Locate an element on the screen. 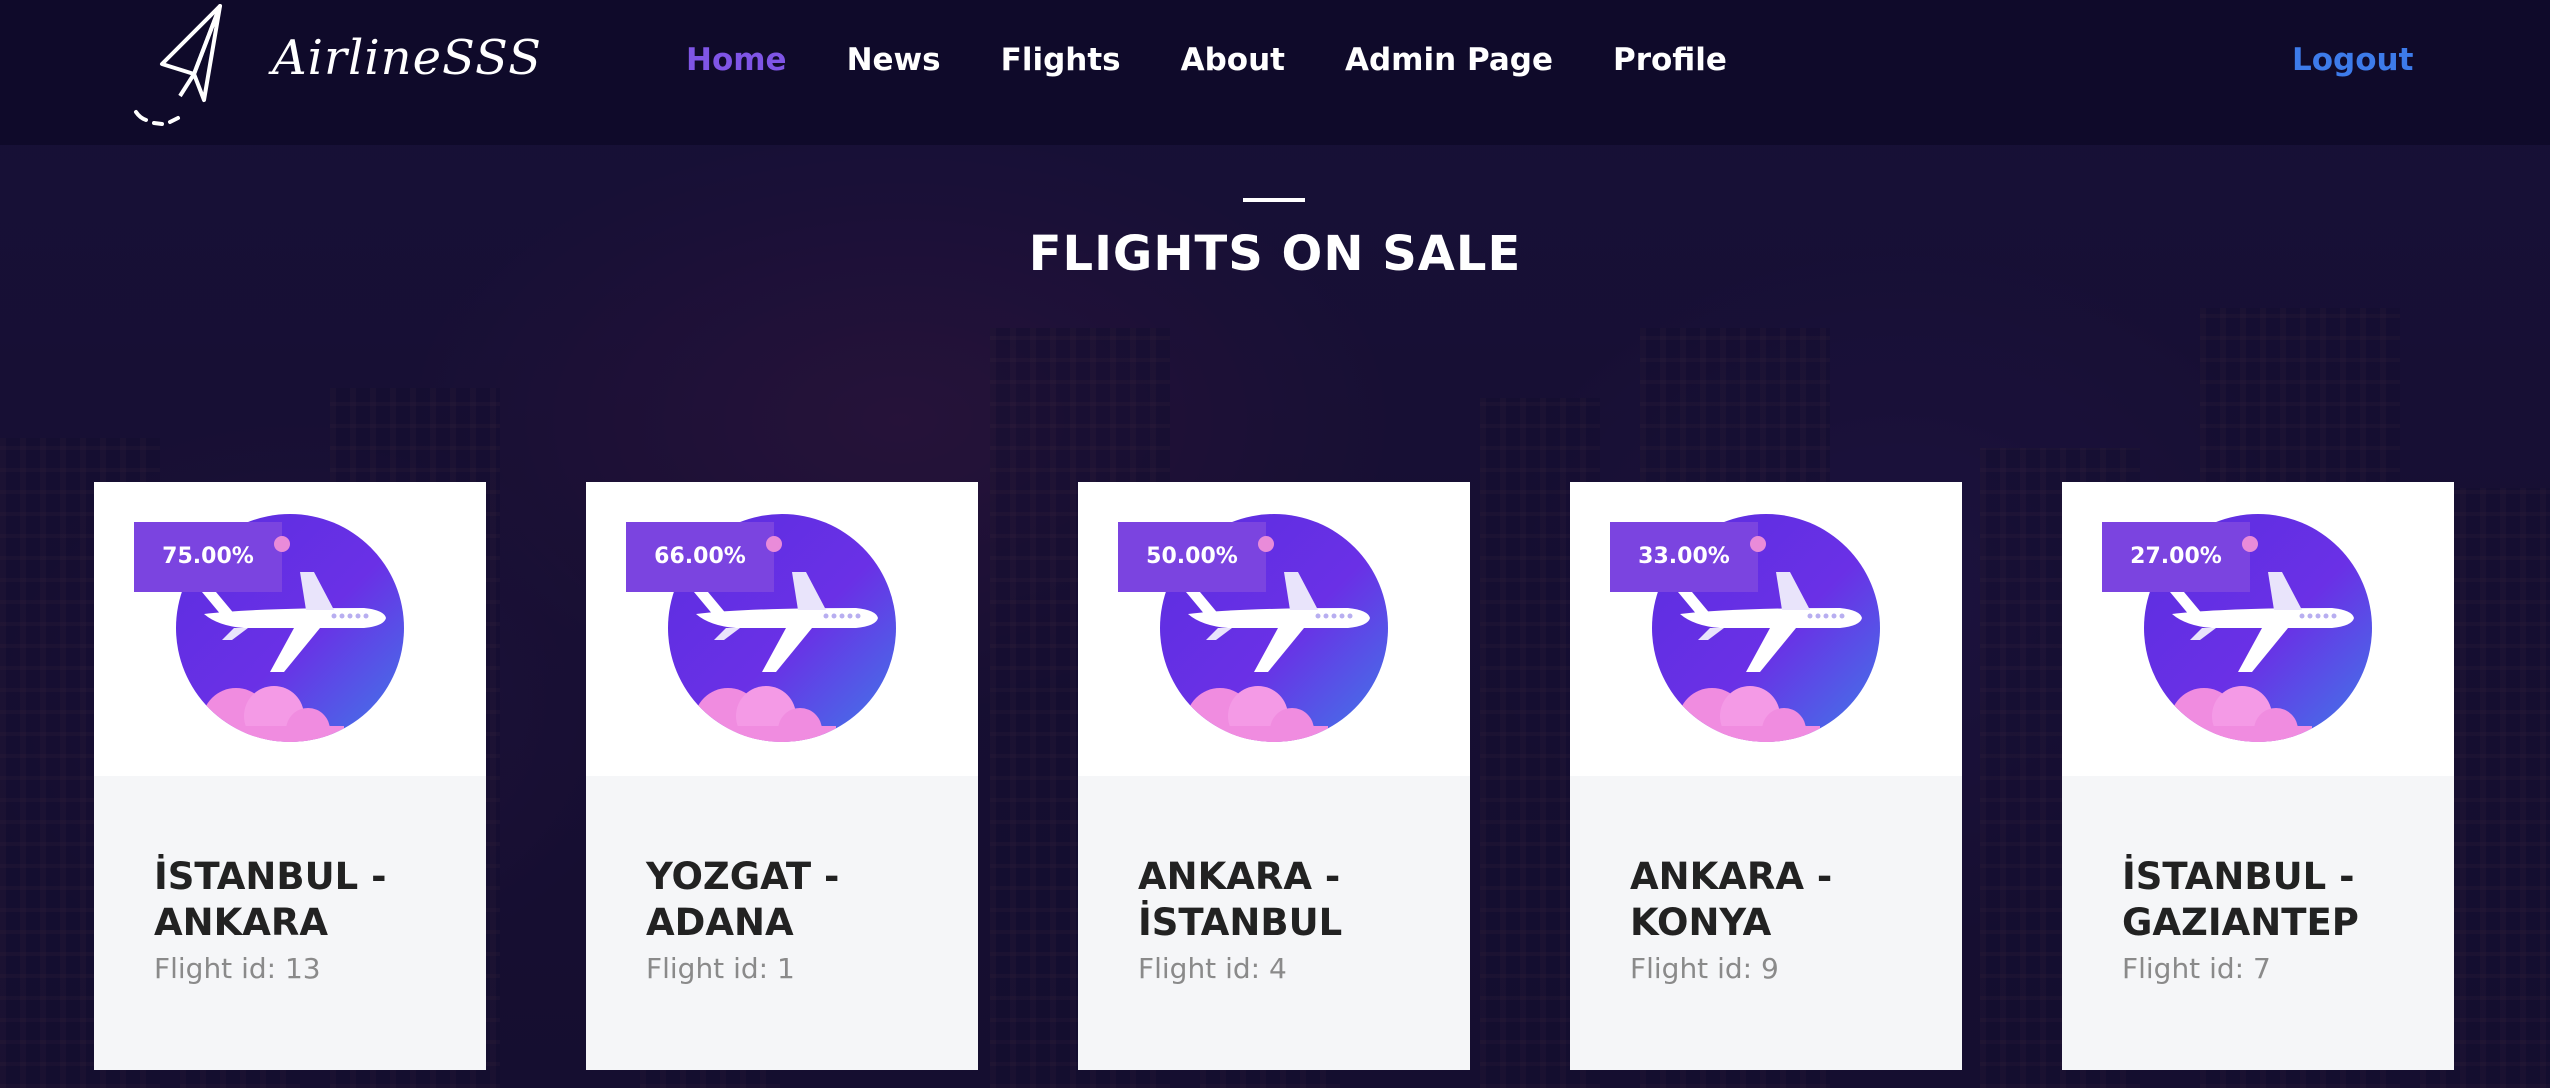 Image resolution: width=2550 pixels, height=1088 pixels. flight-card: 75.00% İSTANBUL - ANKARA Flight id: 13 is located at coordinates (290, 776).